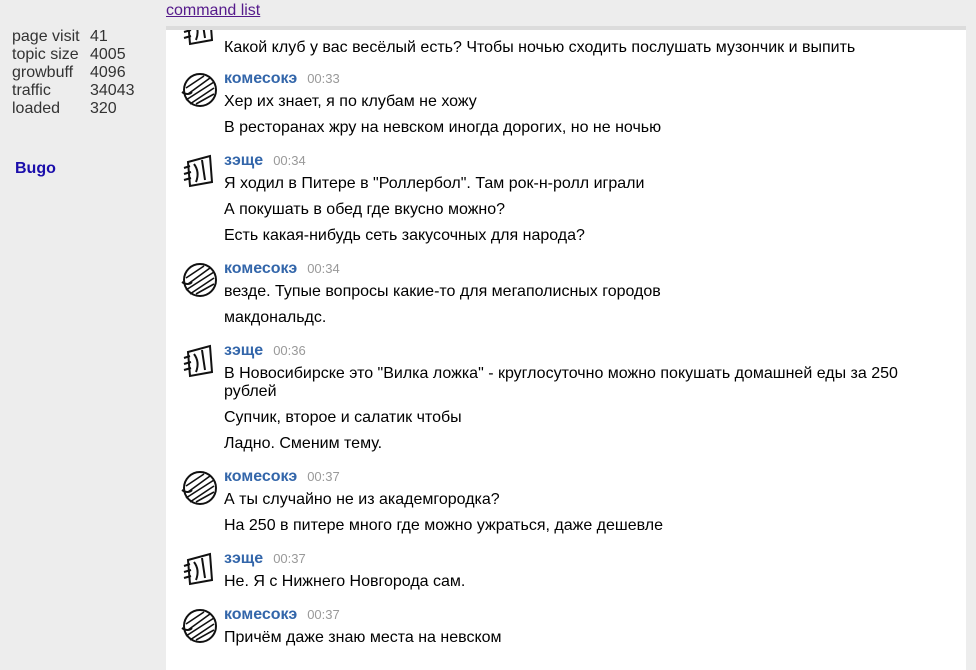 This screenshot has width=976, height=670. Describe the element at coordinates (323, 78) in the screenshot. I see `message-time: 00:33` at that location.